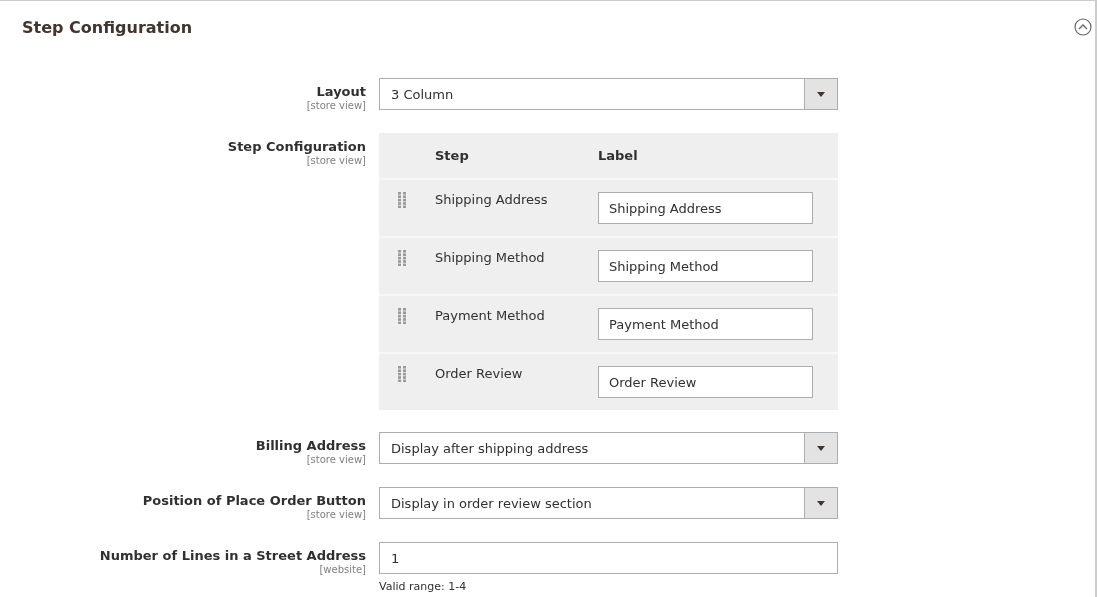 The height and width of the screenshot is (597, 1097). Describe the element at coordinates (608, 94) in the screenshot. I see `dropdown: 3 Column` at that location.